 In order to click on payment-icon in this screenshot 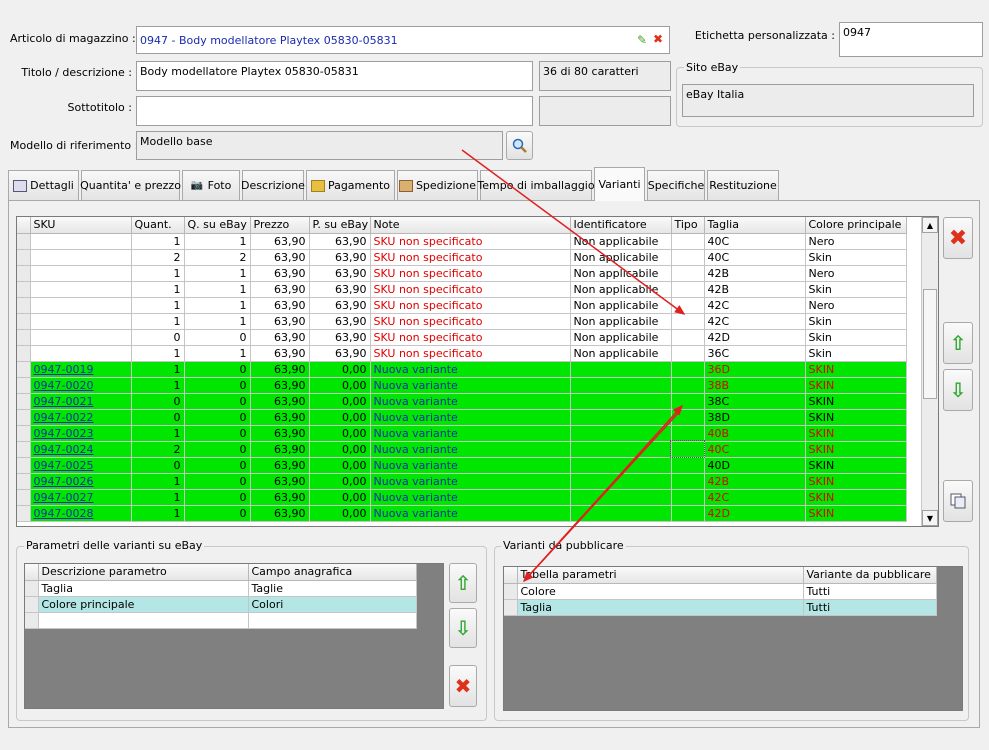, I will do `click(317, 185)`.